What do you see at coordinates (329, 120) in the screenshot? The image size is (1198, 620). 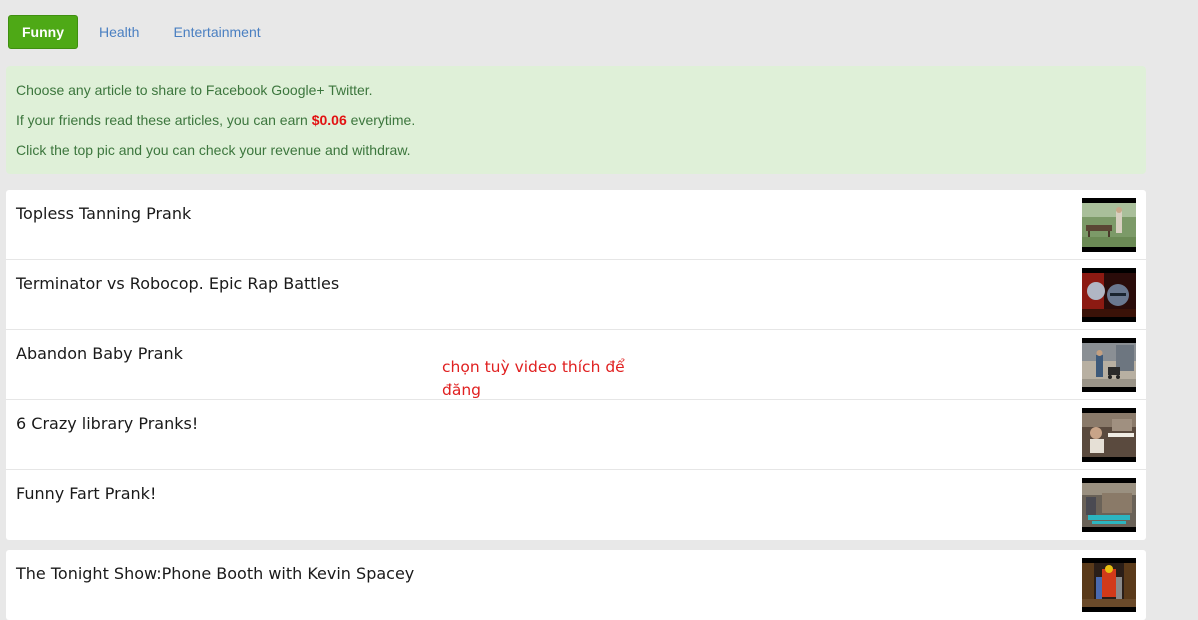 I see `earn-amount: $0.06` at bounding box center [329, 120].